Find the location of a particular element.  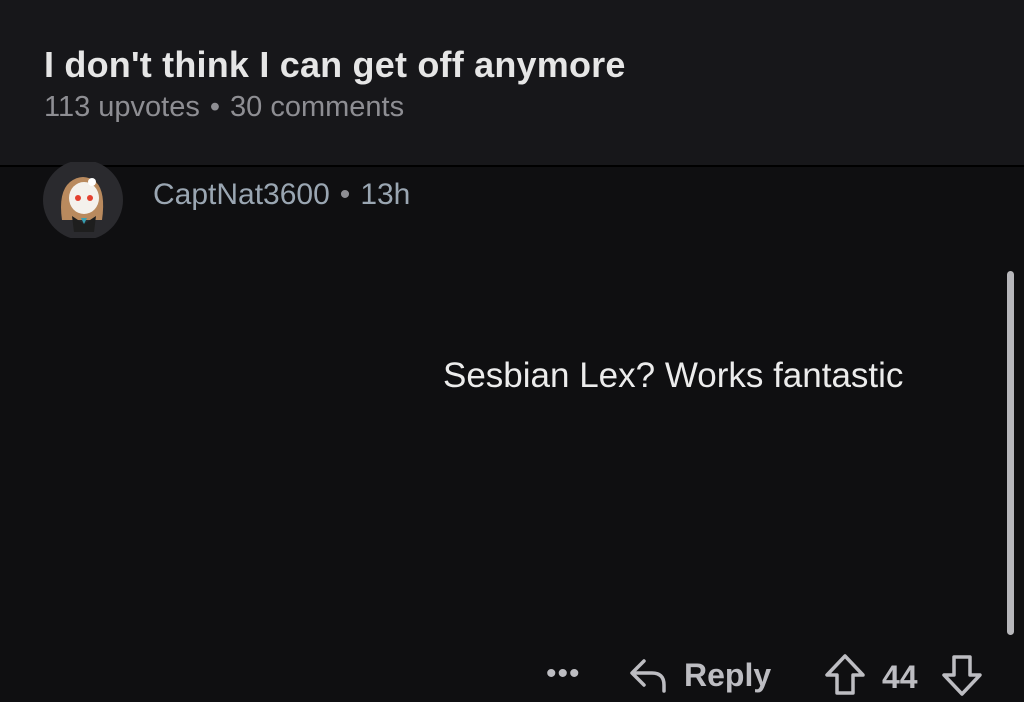

downvote-arrow-icon is located at coordinates (962, 675).